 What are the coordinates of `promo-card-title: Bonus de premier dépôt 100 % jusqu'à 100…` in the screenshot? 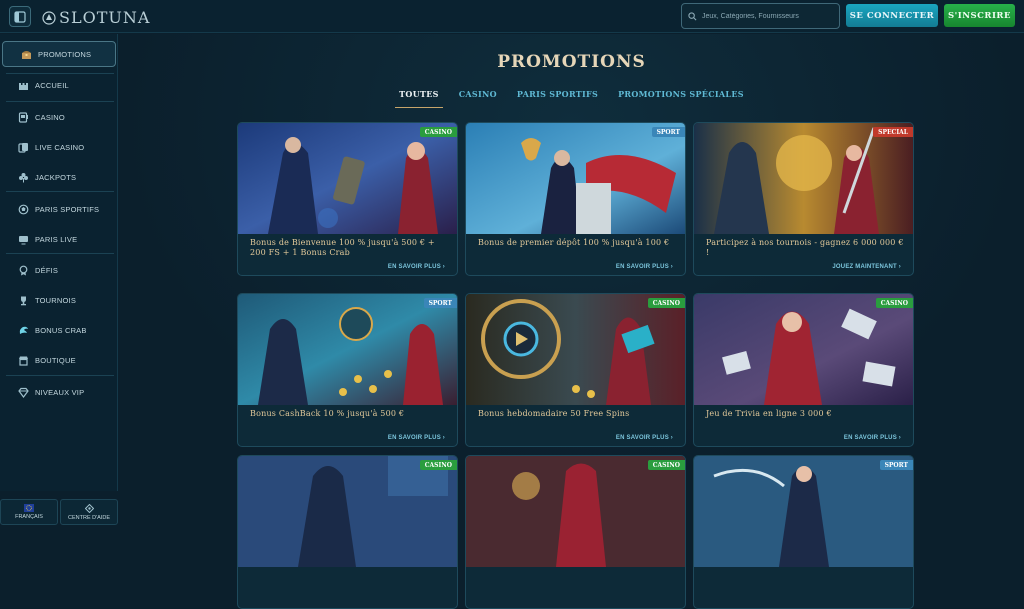 It's located at (574, 242).